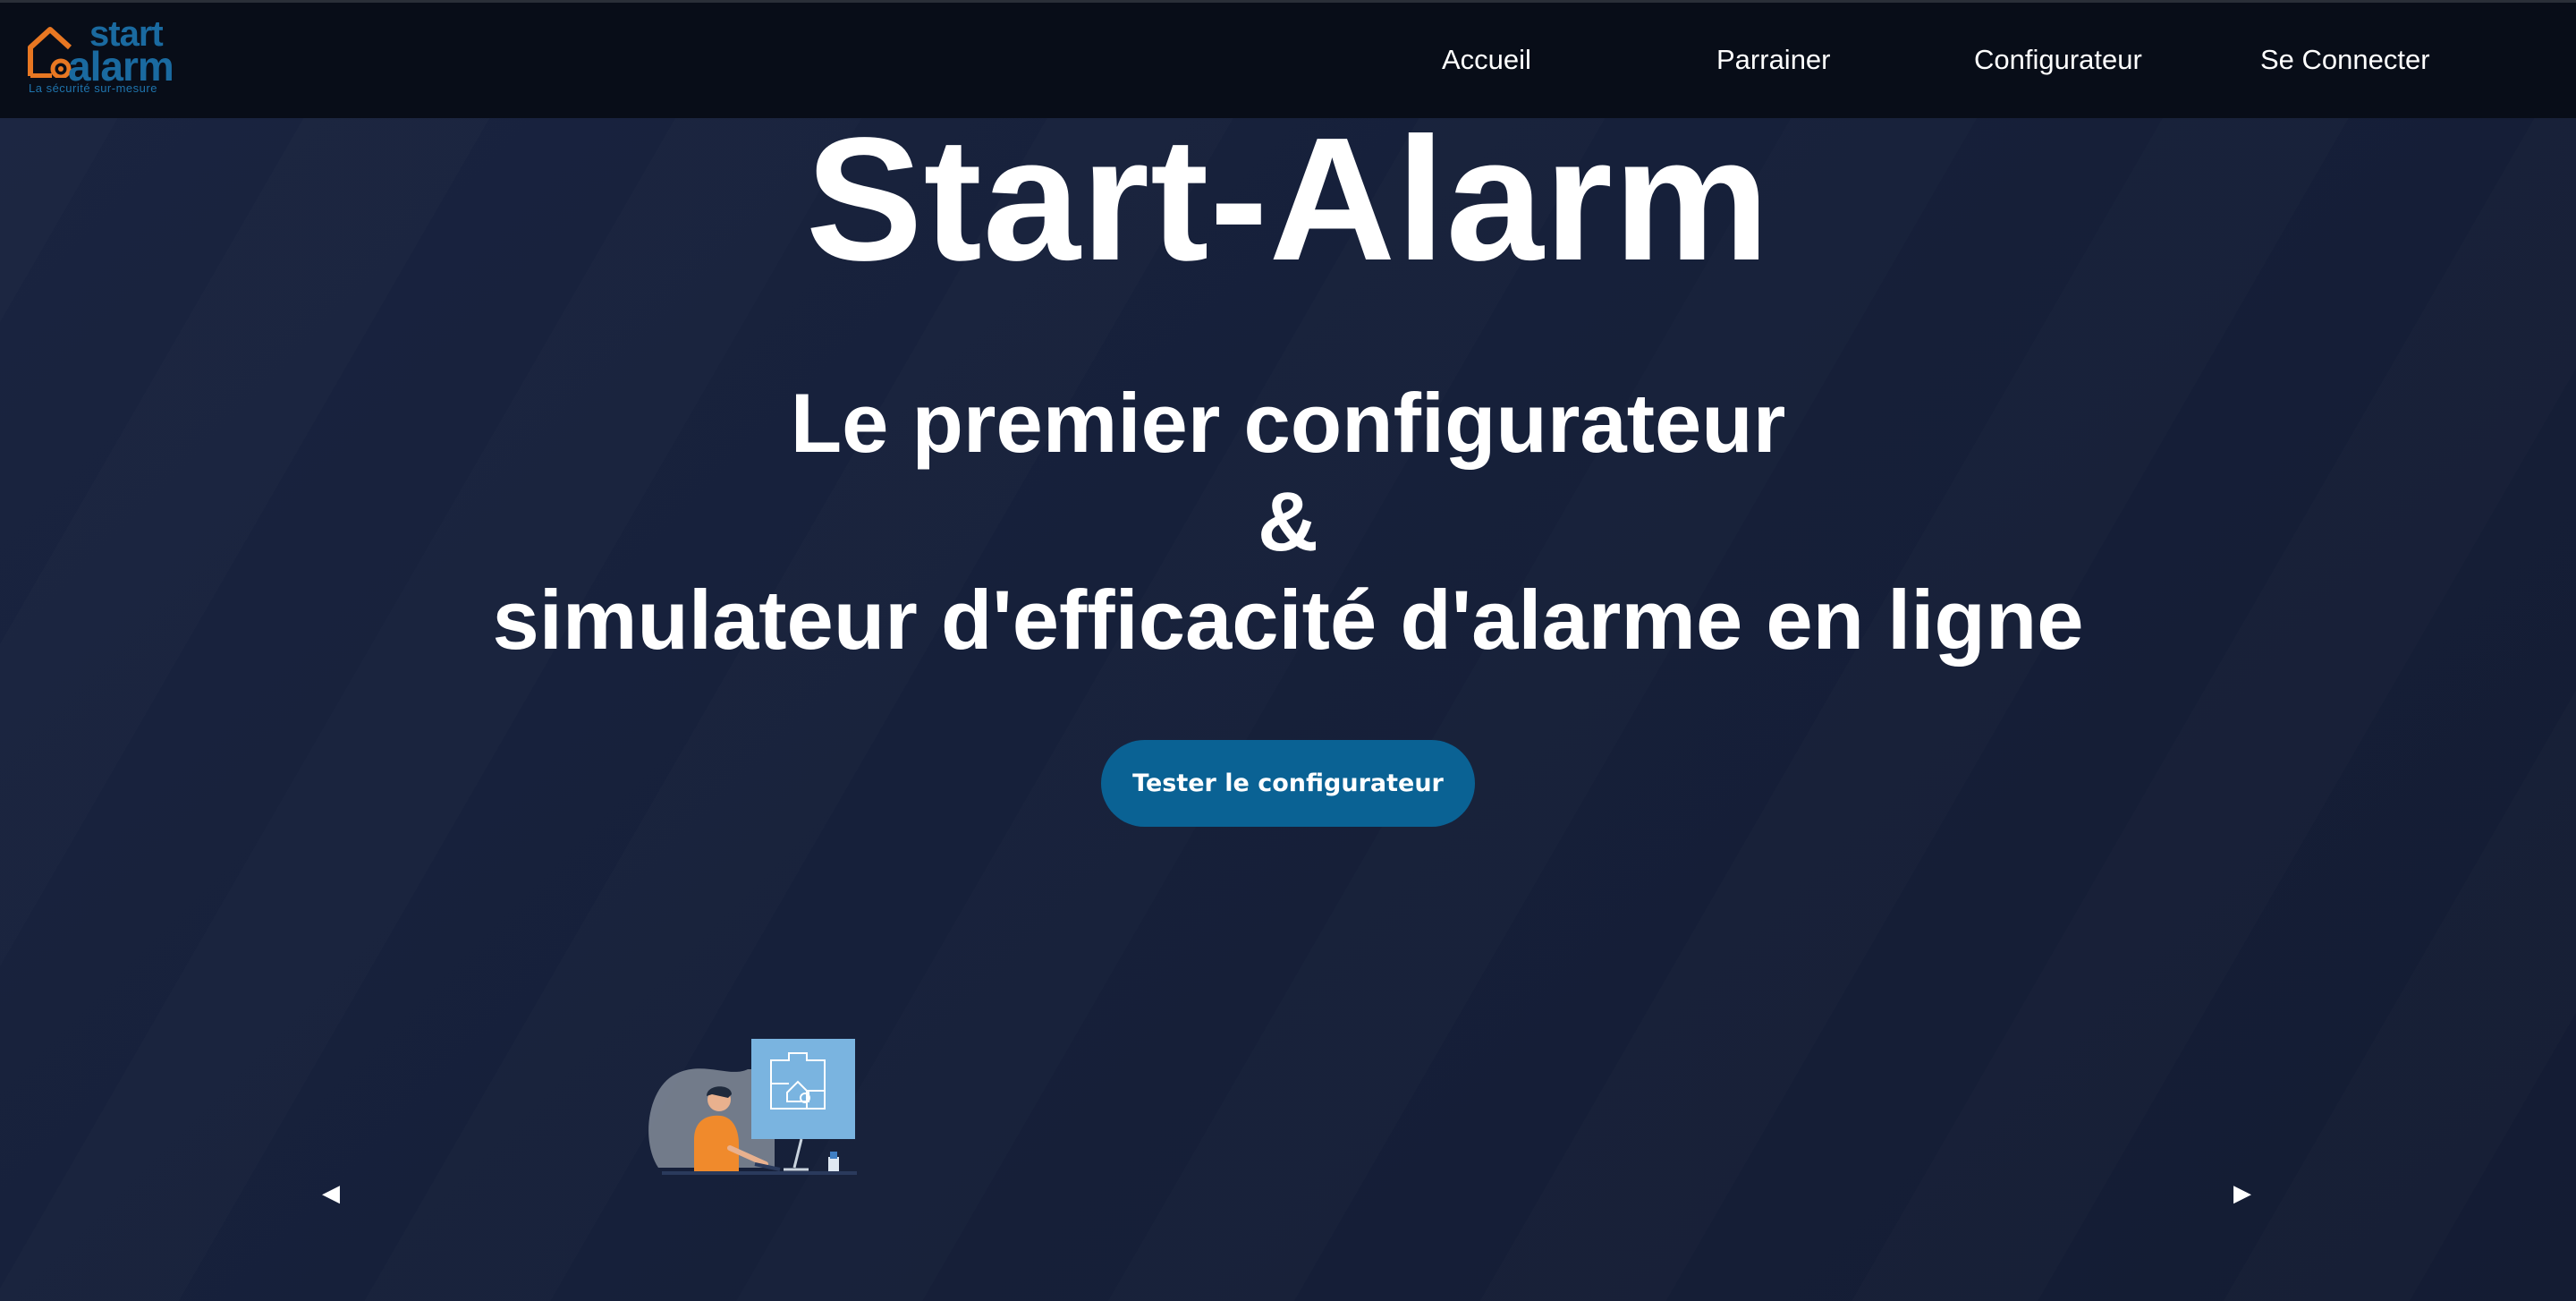  What do you see at coordinates (1288, 423) in the screenshot?
I see `hero-subtitle-line-1: Le premier configurateur` at bounding box center [1288, 423].